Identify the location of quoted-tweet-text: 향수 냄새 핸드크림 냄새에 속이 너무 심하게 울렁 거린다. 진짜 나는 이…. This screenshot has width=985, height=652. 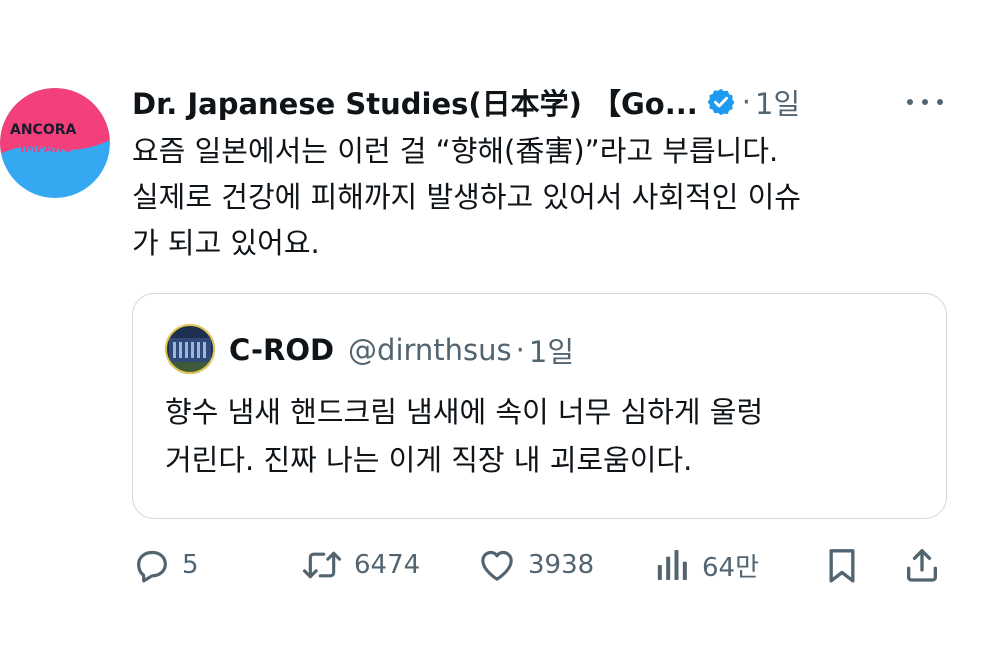
(464, 436).